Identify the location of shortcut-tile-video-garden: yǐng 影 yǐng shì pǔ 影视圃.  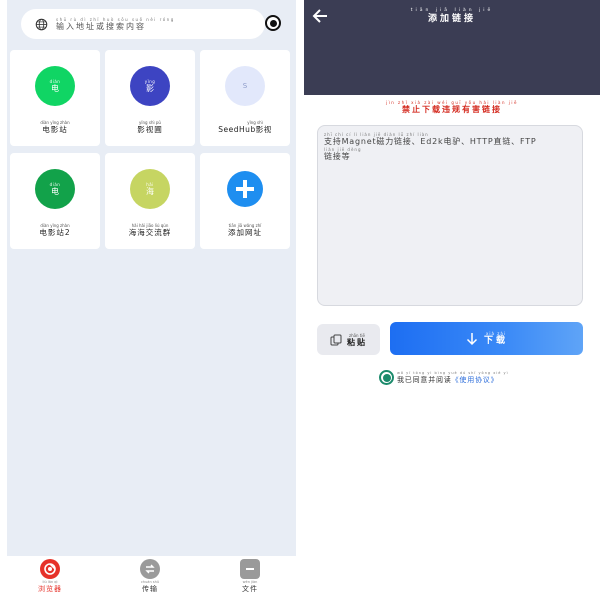
(150, 98).